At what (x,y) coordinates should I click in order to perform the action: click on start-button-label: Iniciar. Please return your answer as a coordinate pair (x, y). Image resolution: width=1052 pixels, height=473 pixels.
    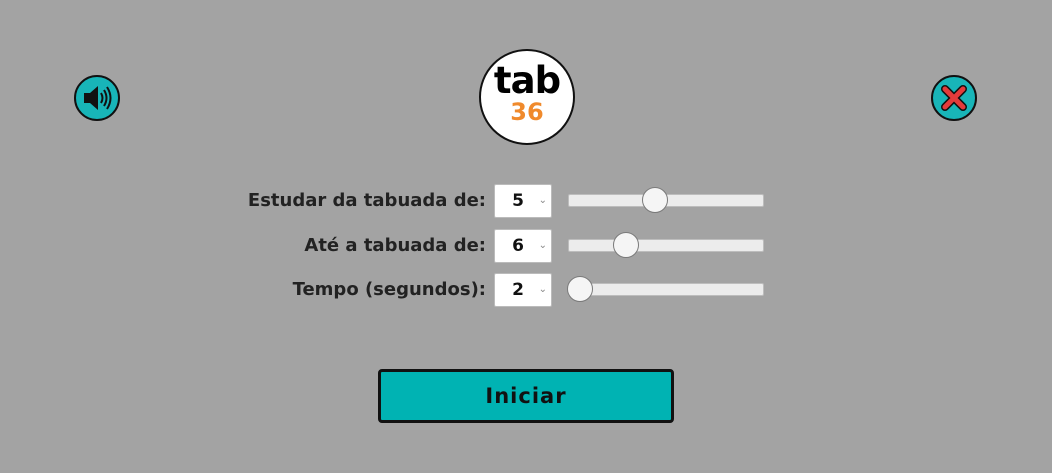
    Looking at the image, I should click on (526, 396).